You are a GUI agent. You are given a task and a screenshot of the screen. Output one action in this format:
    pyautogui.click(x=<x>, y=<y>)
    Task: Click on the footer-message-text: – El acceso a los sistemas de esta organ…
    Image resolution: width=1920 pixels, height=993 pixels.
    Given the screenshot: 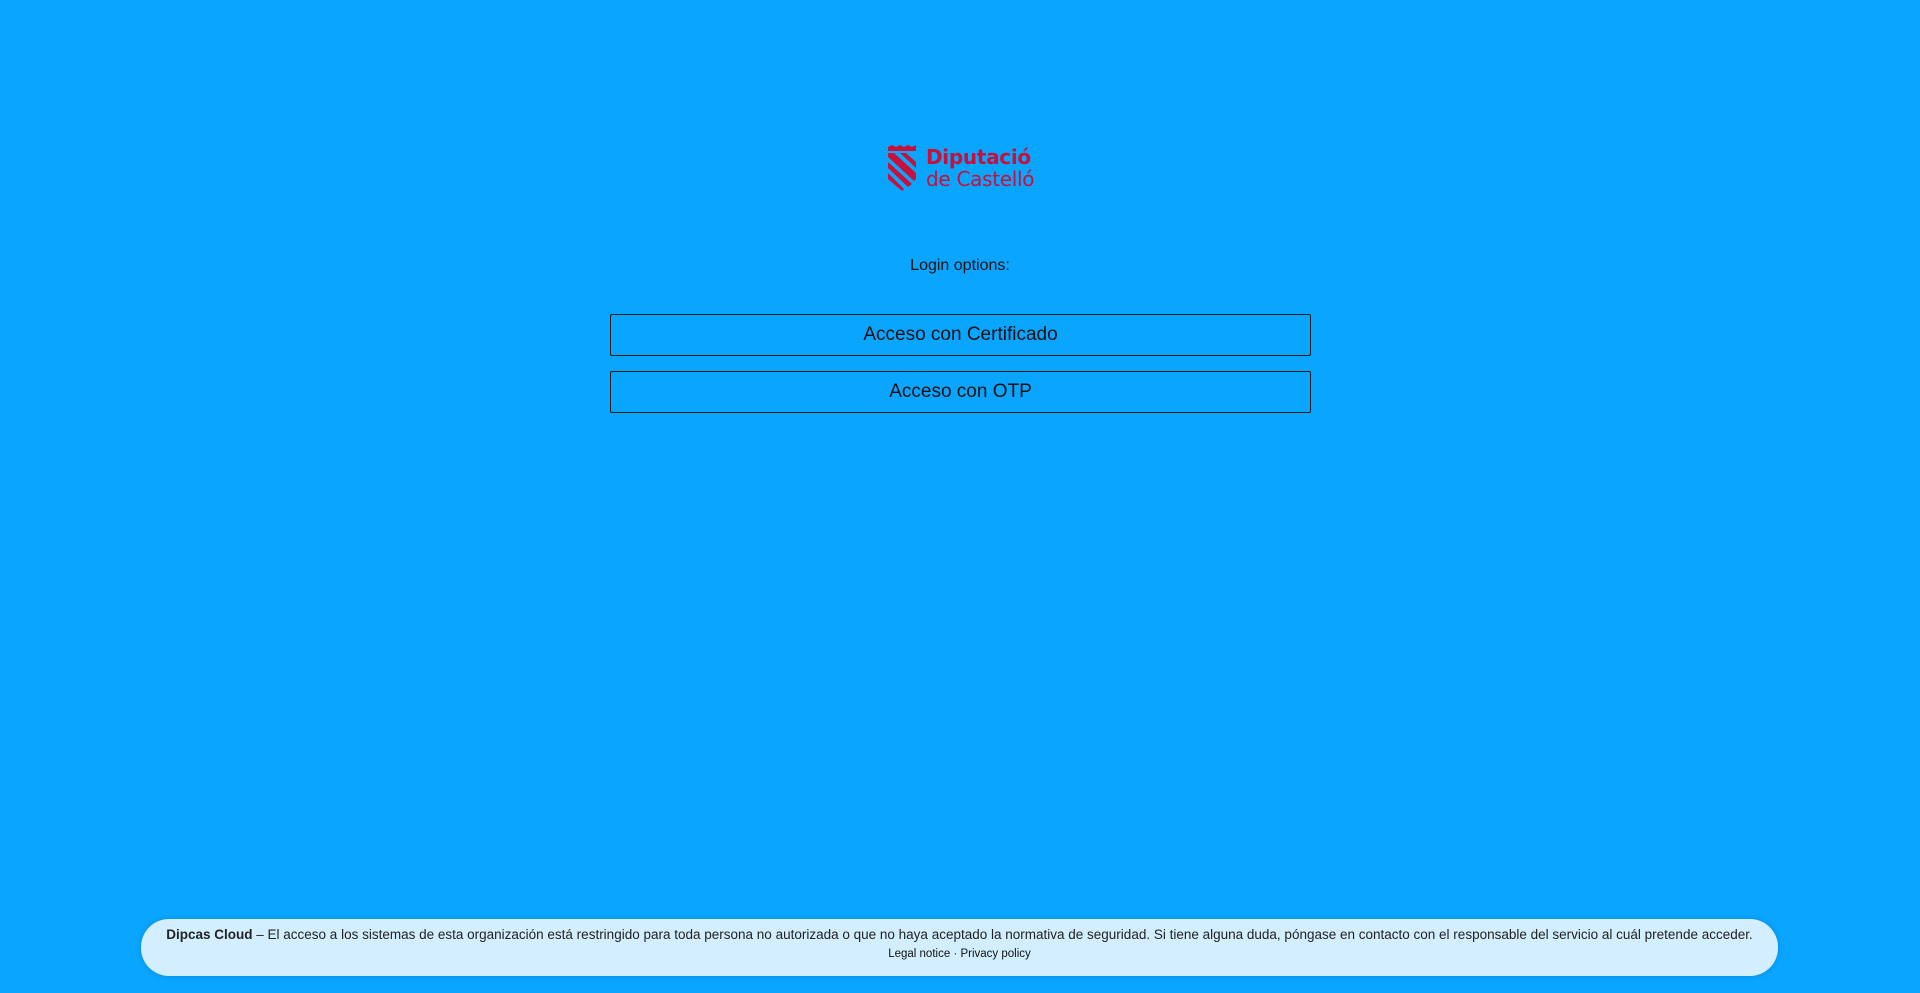 What is the action you would take?
    pyautogui.click(x=1002, y=934)
    